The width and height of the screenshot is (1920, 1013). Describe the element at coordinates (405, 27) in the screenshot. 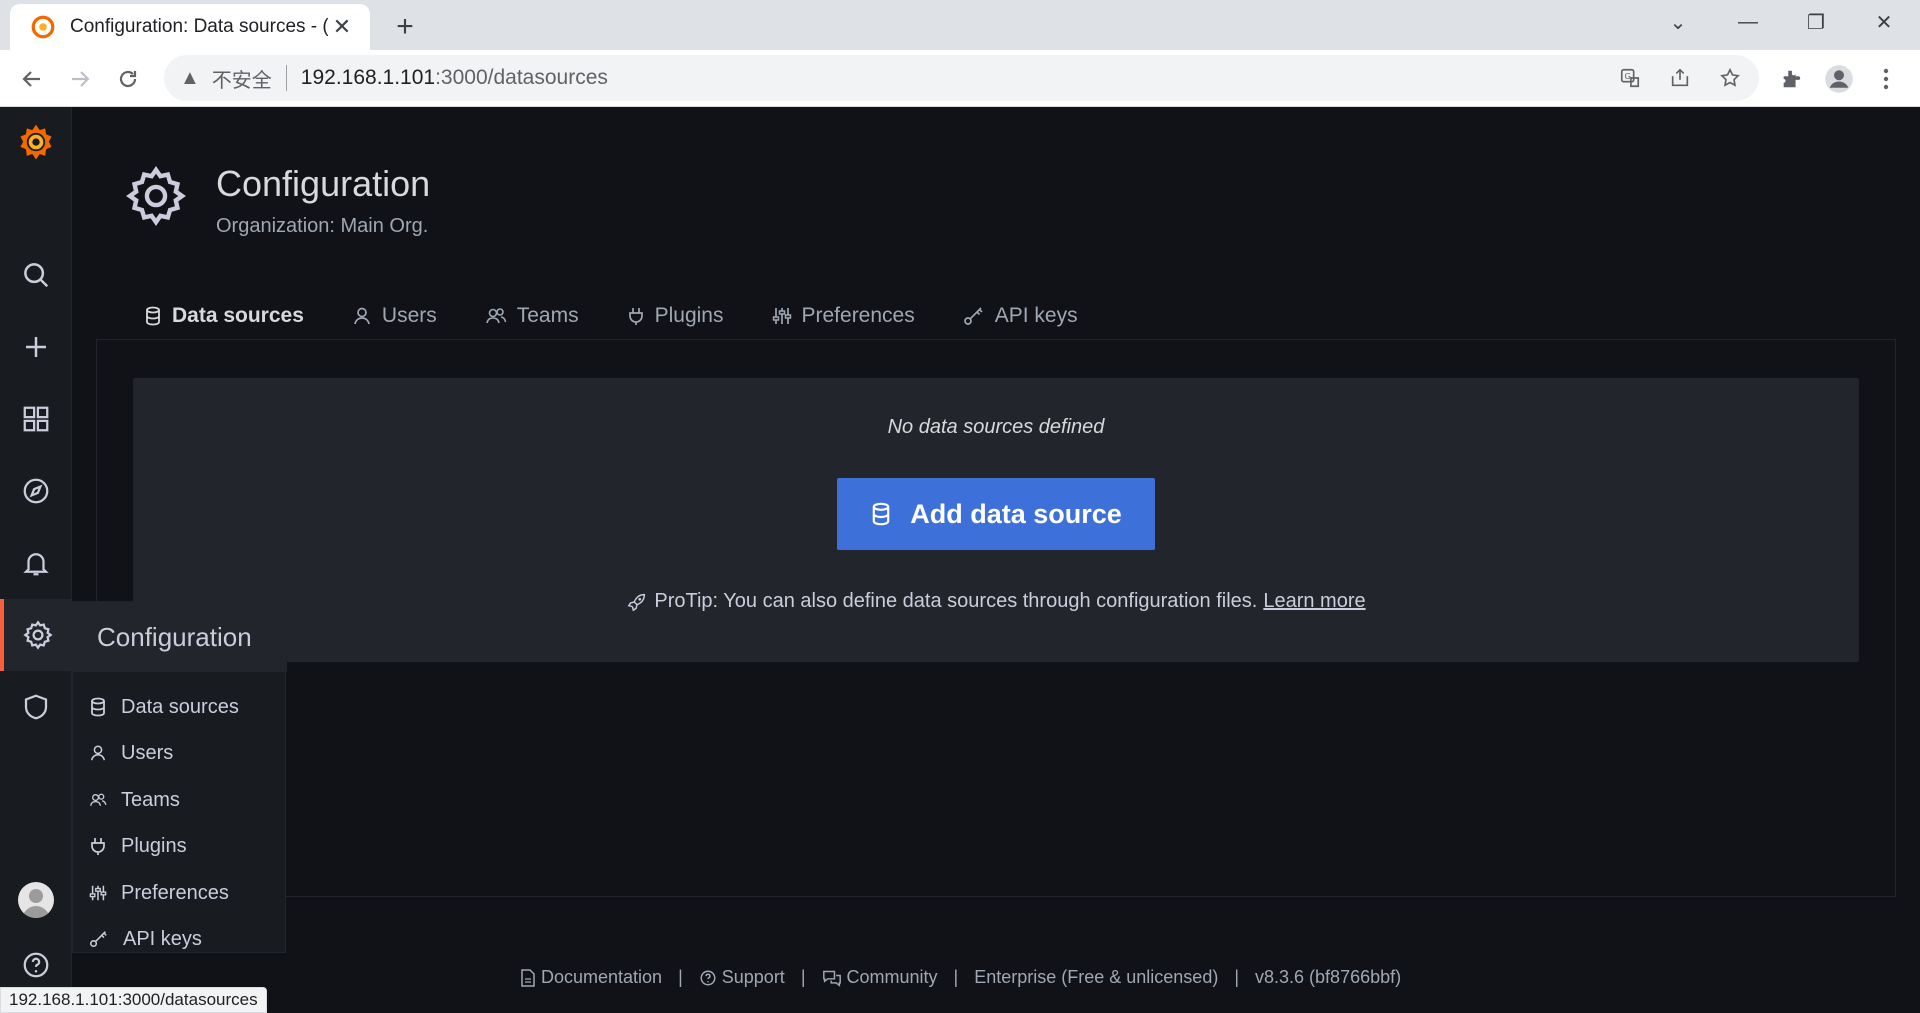

I see `new-tab-icon: +` at that location.